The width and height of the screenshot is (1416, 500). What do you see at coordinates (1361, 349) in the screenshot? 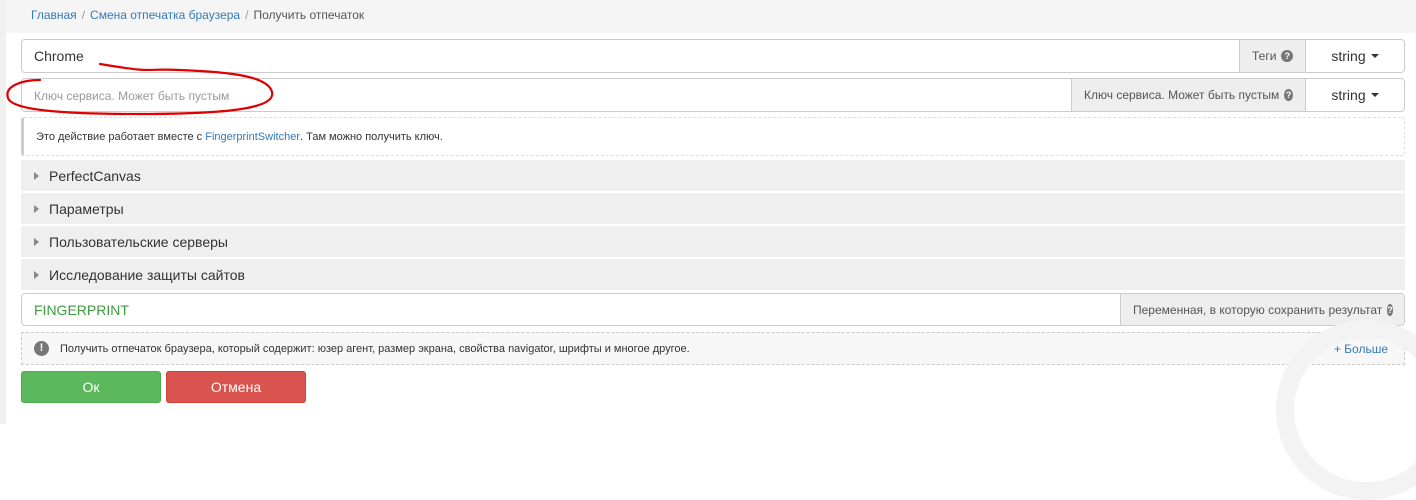
I see `more-link: + Больше` at bounding box center [1361, 349].